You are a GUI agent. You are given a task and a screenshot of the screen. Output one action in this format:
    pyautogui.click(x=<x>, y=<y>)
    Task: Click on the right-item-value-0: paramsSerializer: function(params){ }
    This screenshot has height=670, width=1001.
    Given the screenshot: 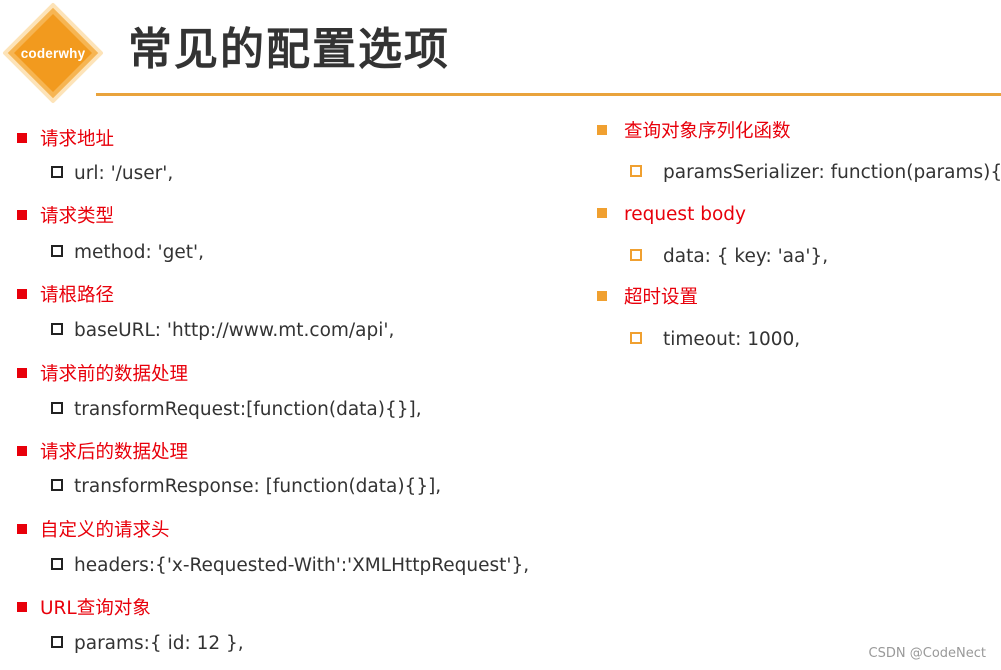 What is the action you would take?
    pyautogui.click(x=815, y=173)
    